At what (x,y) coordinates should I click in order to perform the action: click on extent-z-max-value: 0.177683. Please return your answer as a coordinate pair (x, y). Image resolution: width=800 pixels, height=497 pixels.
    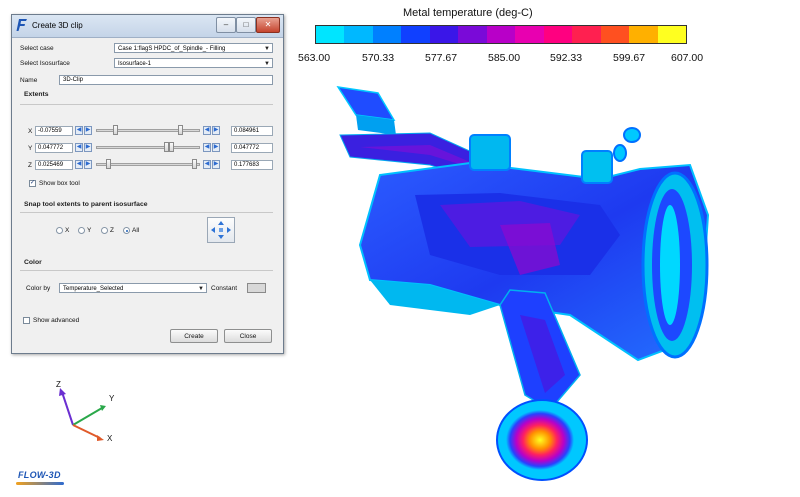
    Looking at the image, I should click on (247, 165).